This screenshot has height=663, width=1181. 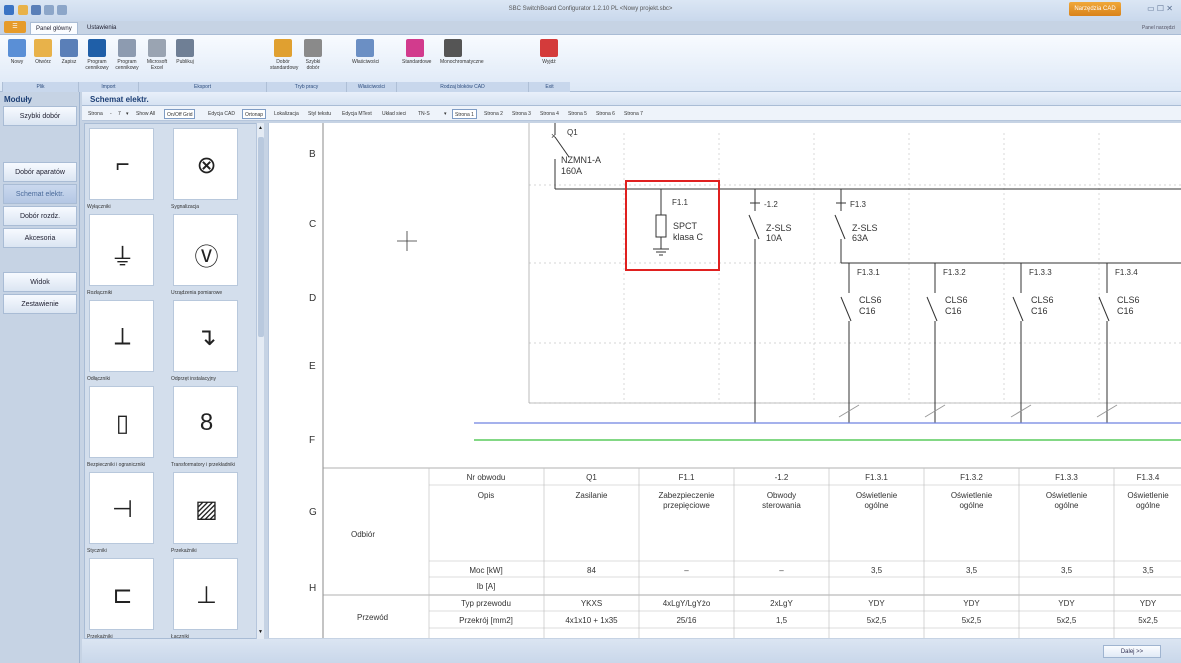 I want to click on palette-item: ⌐, so click(x=121, y=164).